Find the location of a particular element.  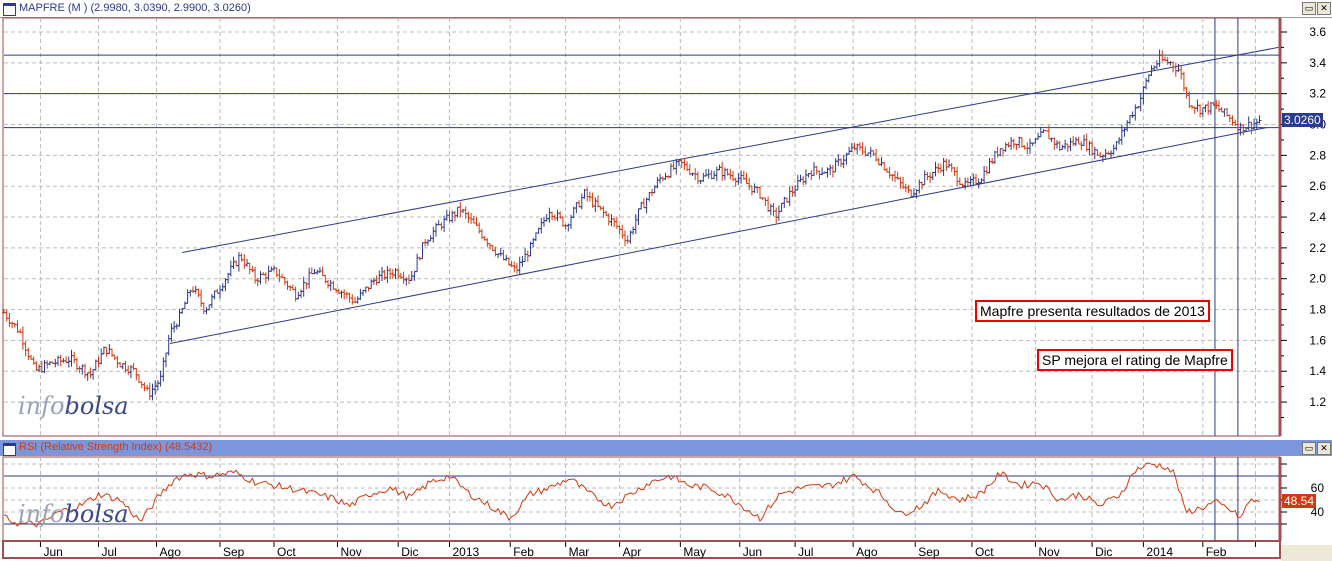

time-tick-label: 2014 is located at coordinates (1159, 552).